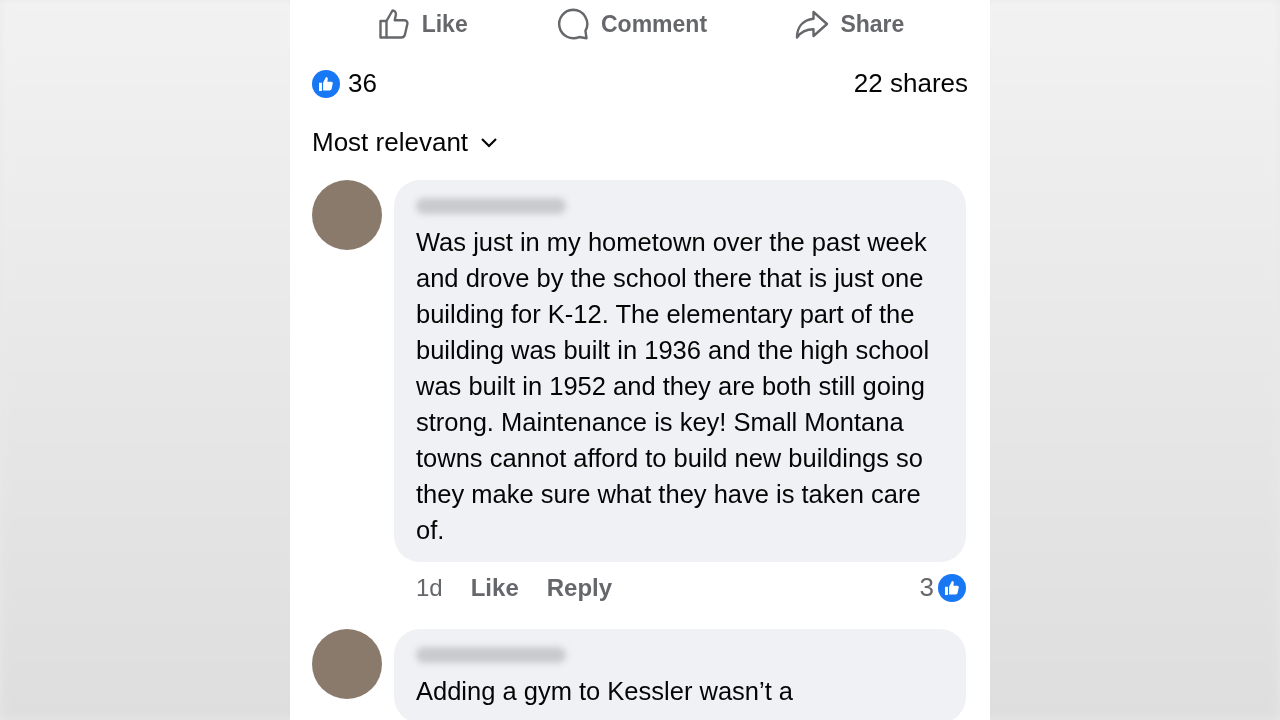  What do you see at coordinates (573, 24) in the screenshot?
I see `speech-bubble-icon` at bounding box center [573, 24].